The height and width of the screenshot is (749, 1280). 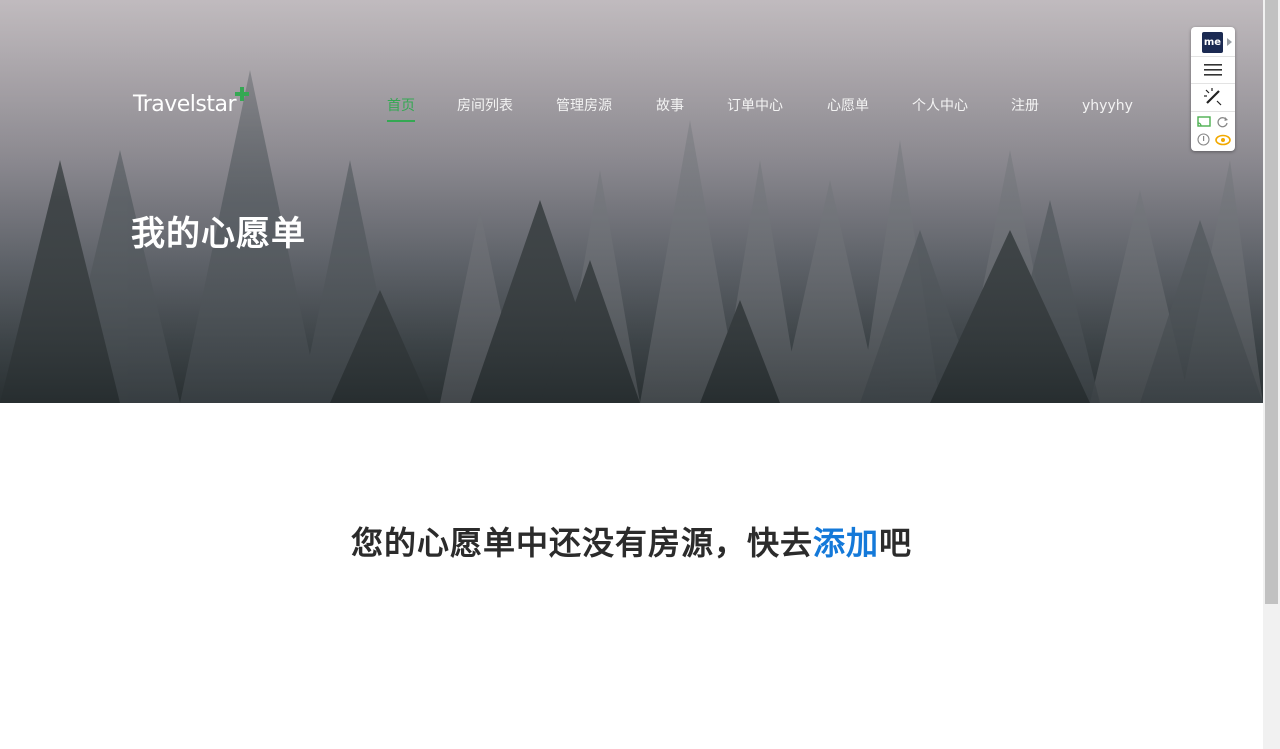 What do you see at coordinates (670, 106) in the screenshot?
I see `nav-item-stories: 故事` at bounding box center [670, 106].